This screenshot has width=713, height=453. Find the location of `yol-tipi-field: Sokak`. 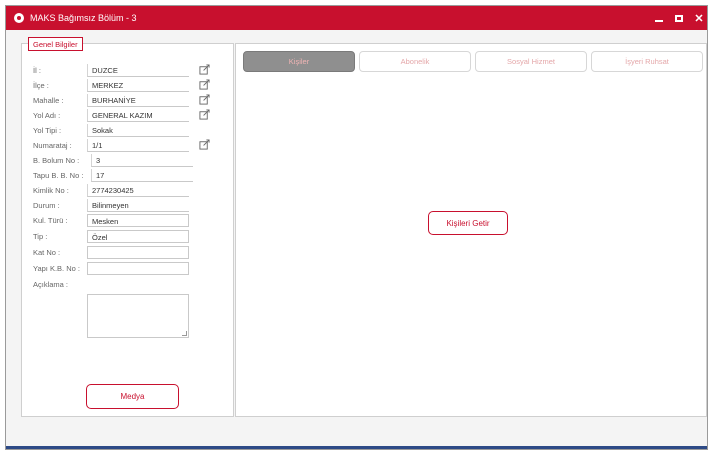

yol-tipi-field: Sokak is located at coordinates (138, 130).